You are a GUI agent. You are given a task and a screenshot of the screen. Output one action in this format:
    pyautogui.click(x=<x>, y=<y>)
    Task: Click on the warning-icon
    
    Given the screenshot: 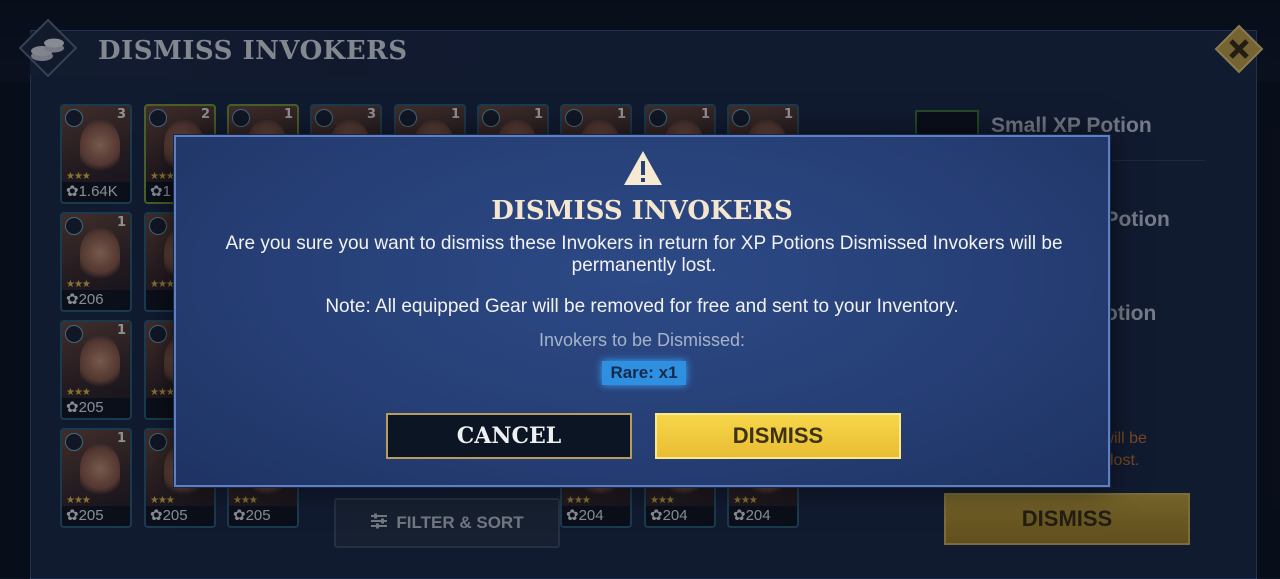 What is the action you would take?
    pyautogui.click(x=643, y=168)
    